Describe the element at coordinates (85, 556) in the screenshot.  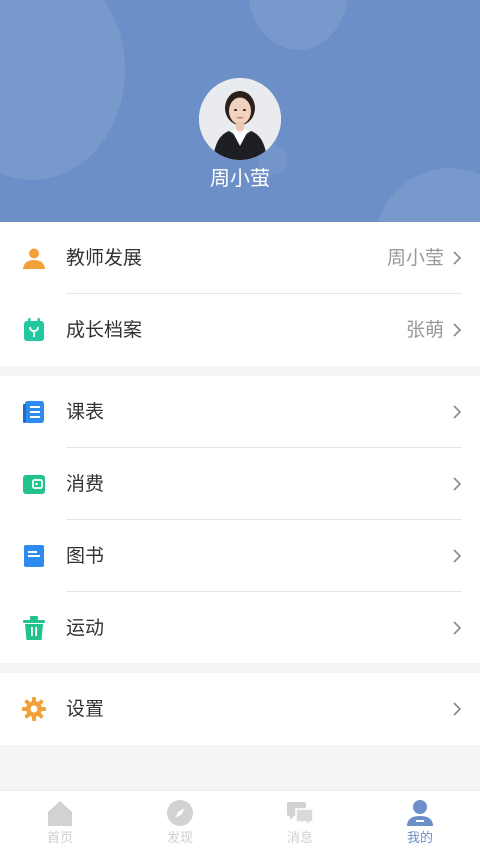
I see `menu-item-label: 图书` at that location.